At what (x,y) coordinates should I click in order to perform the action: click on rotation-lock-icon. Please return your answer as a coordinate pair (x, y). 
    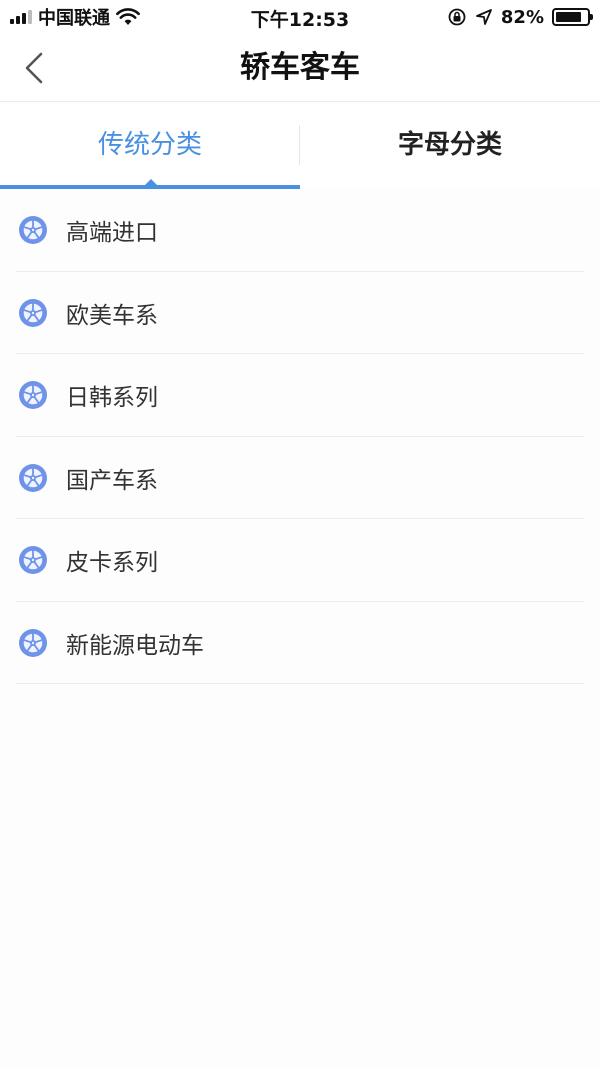
    Looking at the image, I should click on (457, 17).